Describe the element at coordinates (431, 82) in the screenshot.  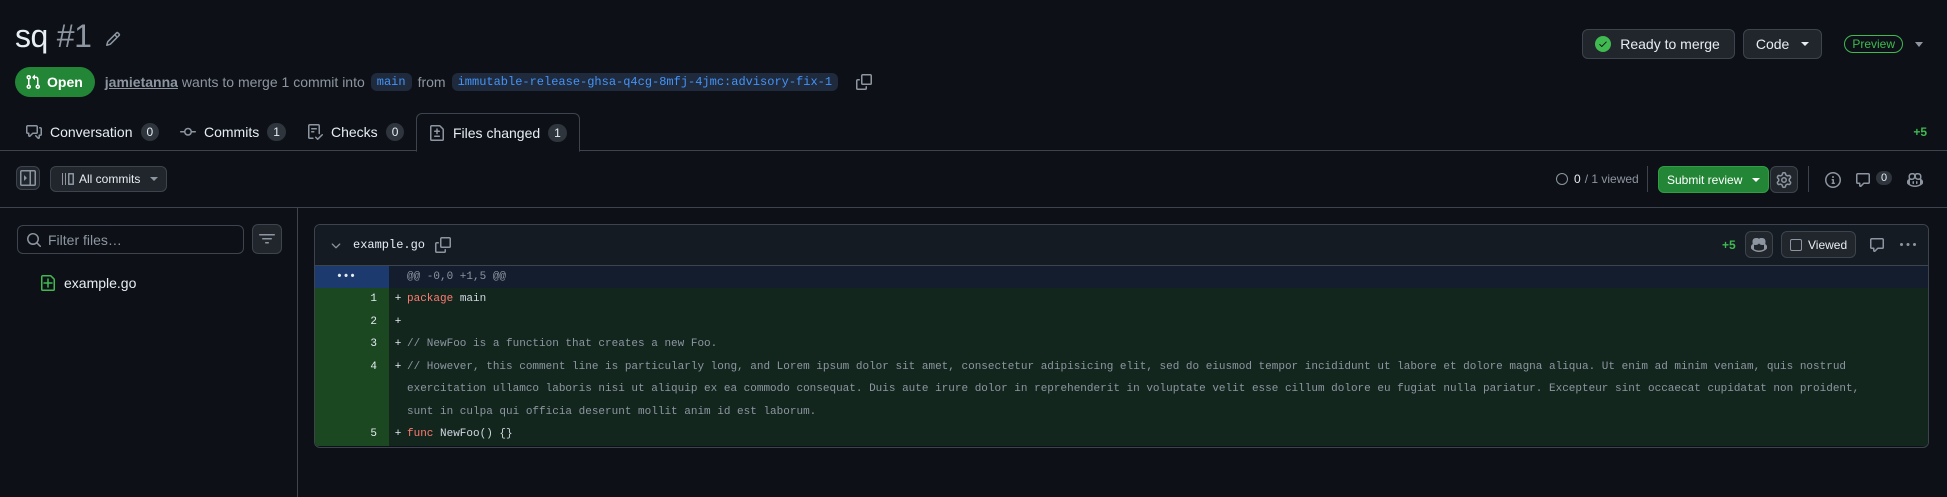
I see `from-text: from` at that location.